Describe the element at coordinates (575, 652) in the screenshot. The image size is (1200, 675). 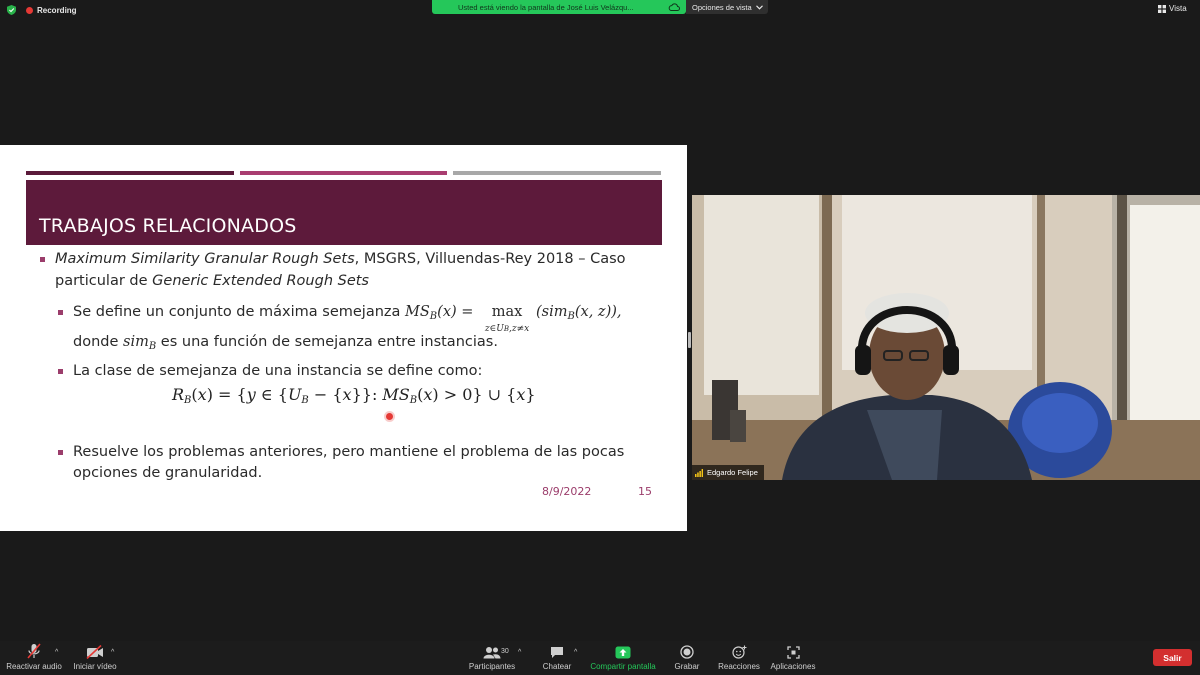
I see `chat-options-caret: ^` at that location.